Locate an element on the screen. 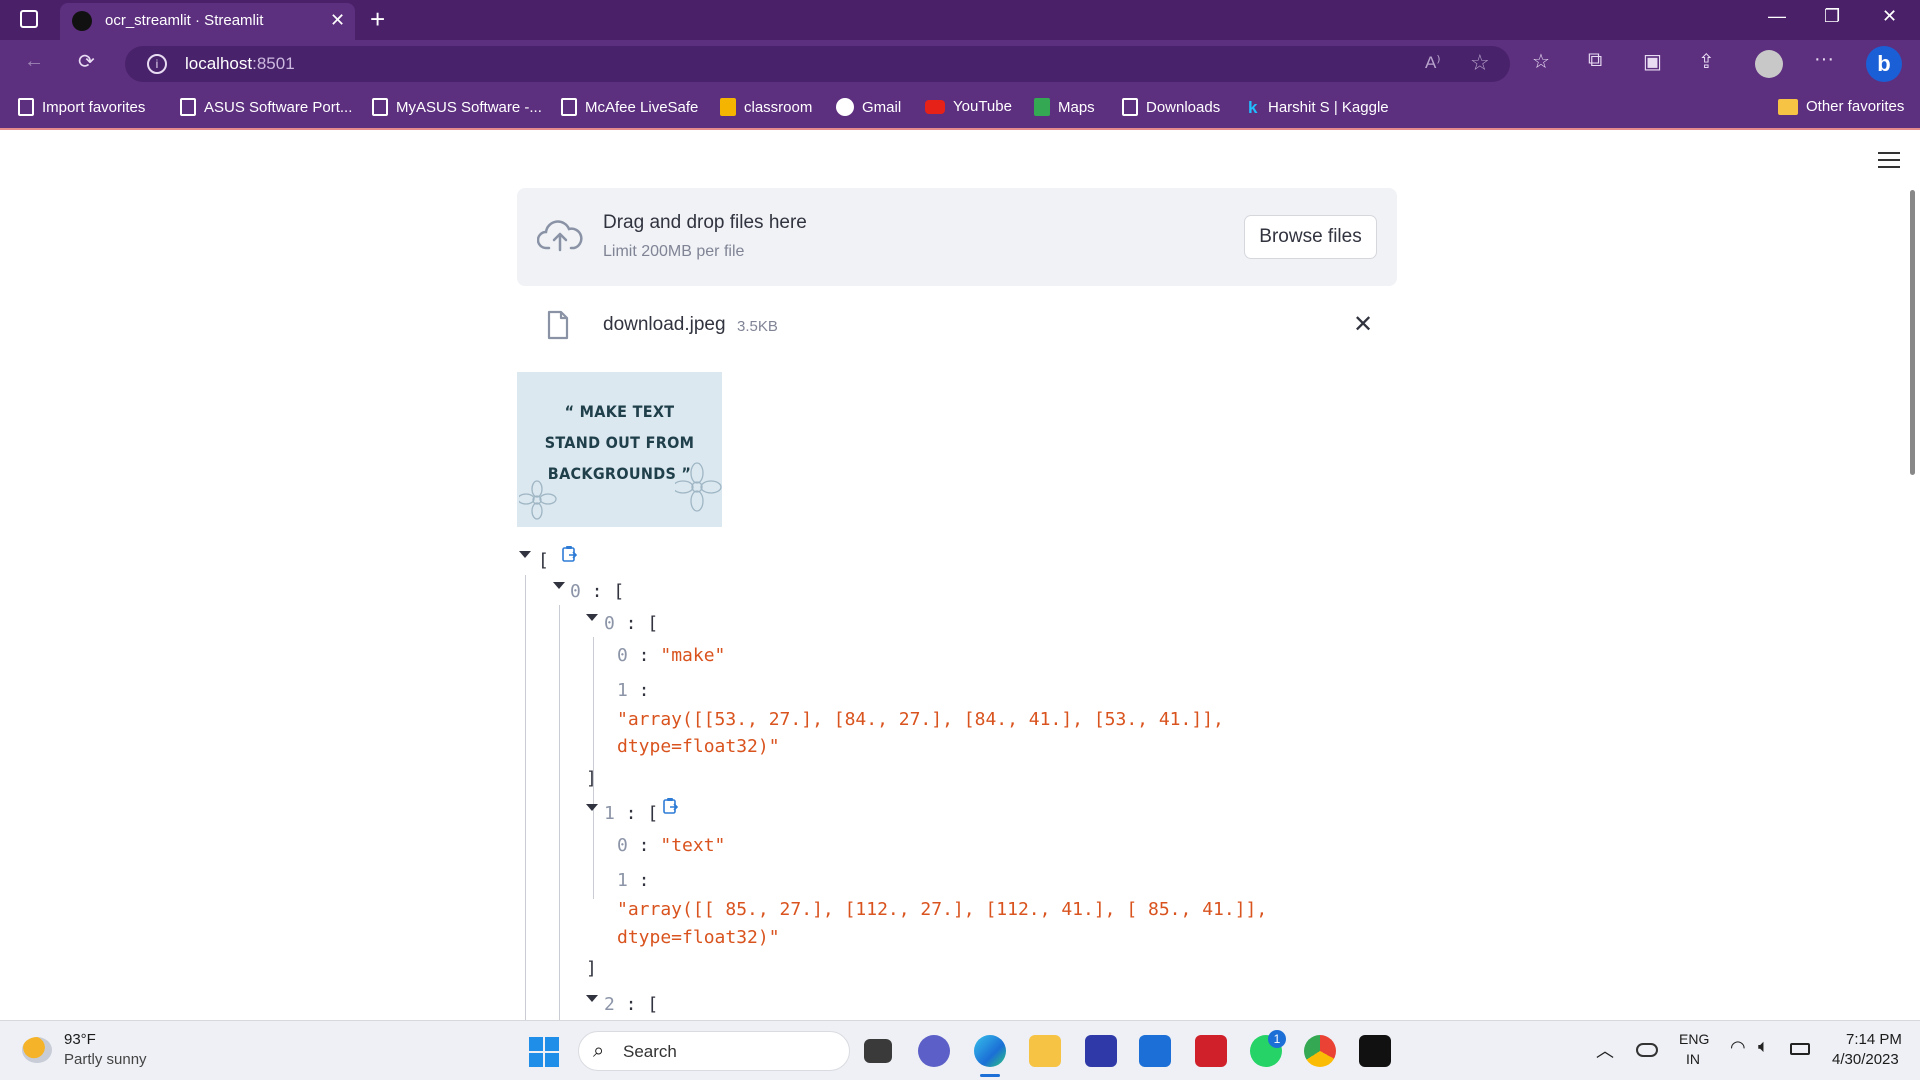 This screenshot has height=1080, width=1920. collapse-item-0-2-icon is located at coordinates (592, 998).